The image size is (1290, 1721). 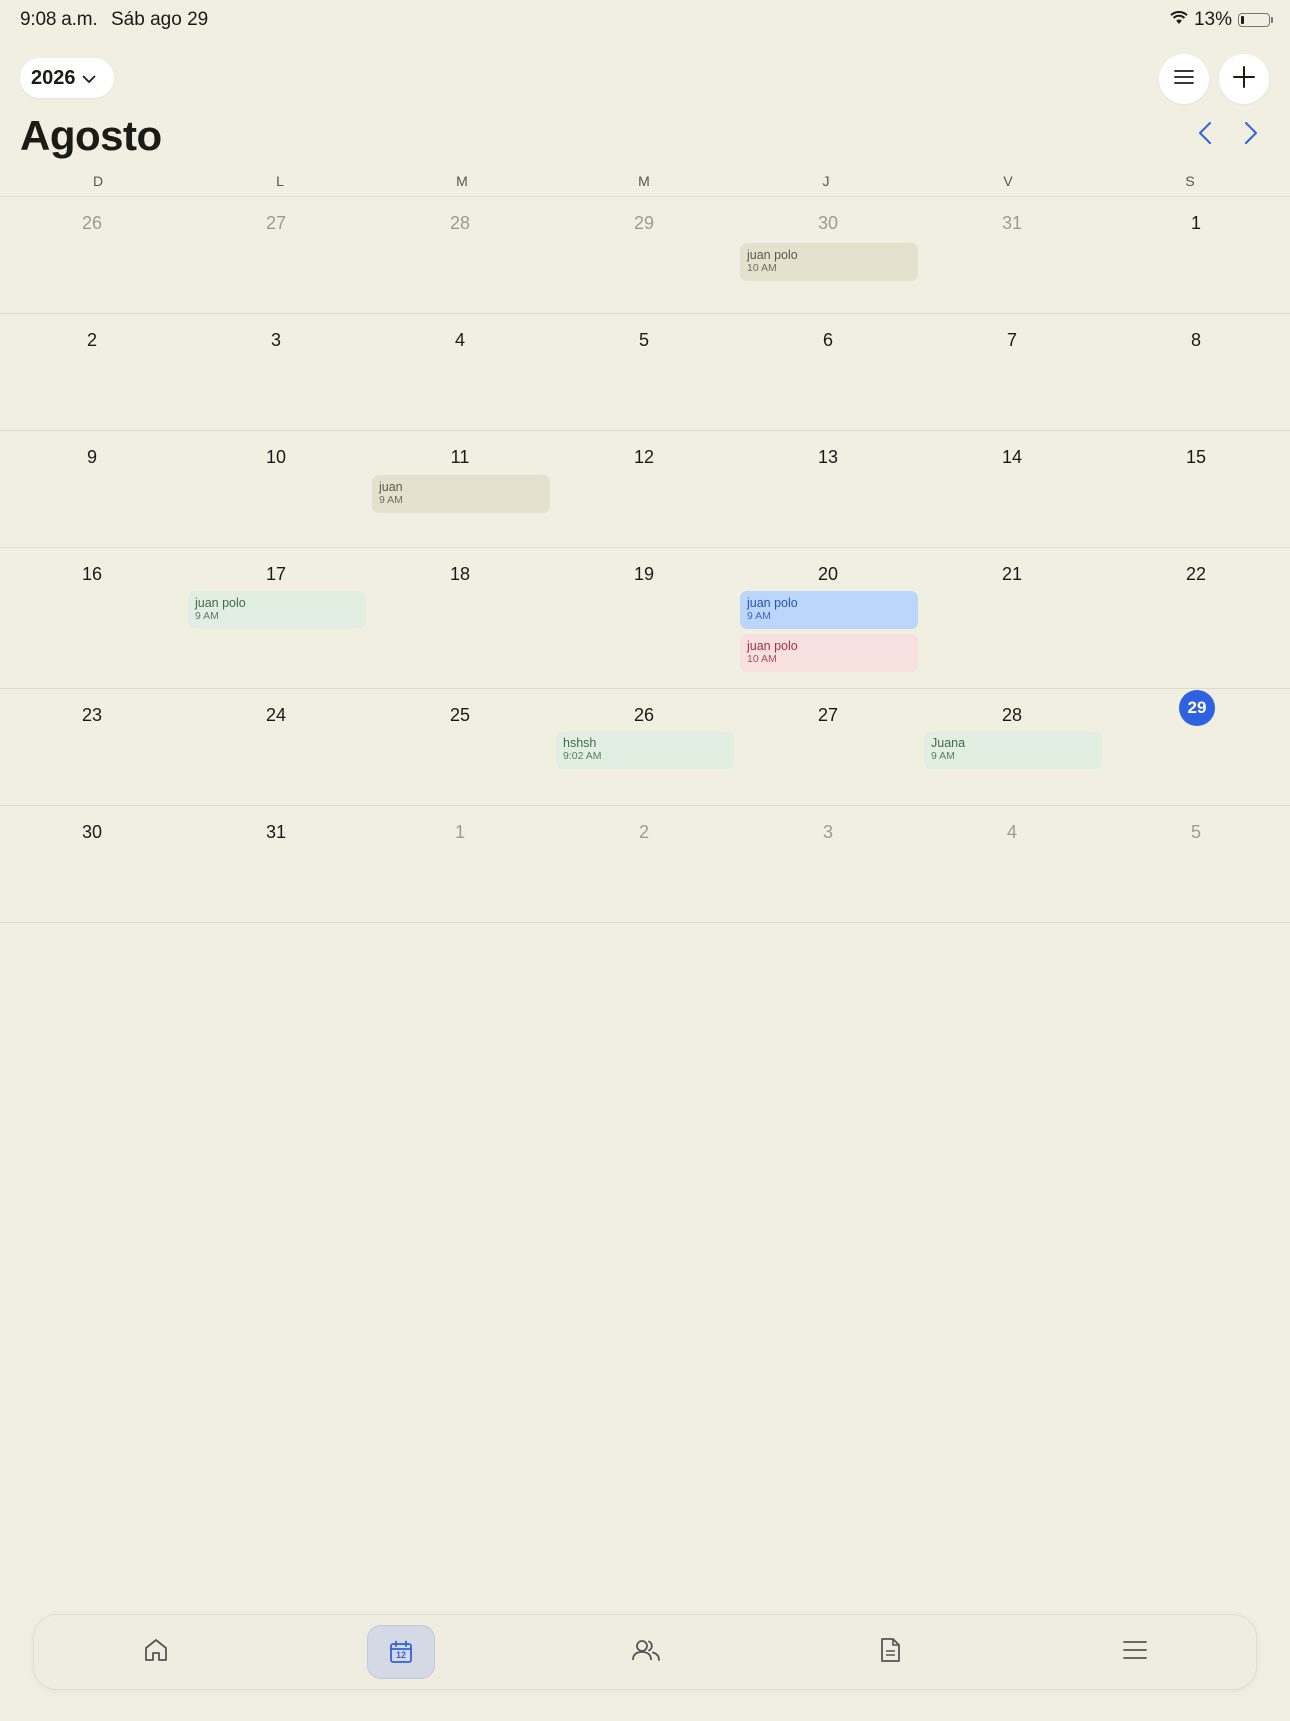 I want to click on day-number: 7, so click(x=1011, y=340).